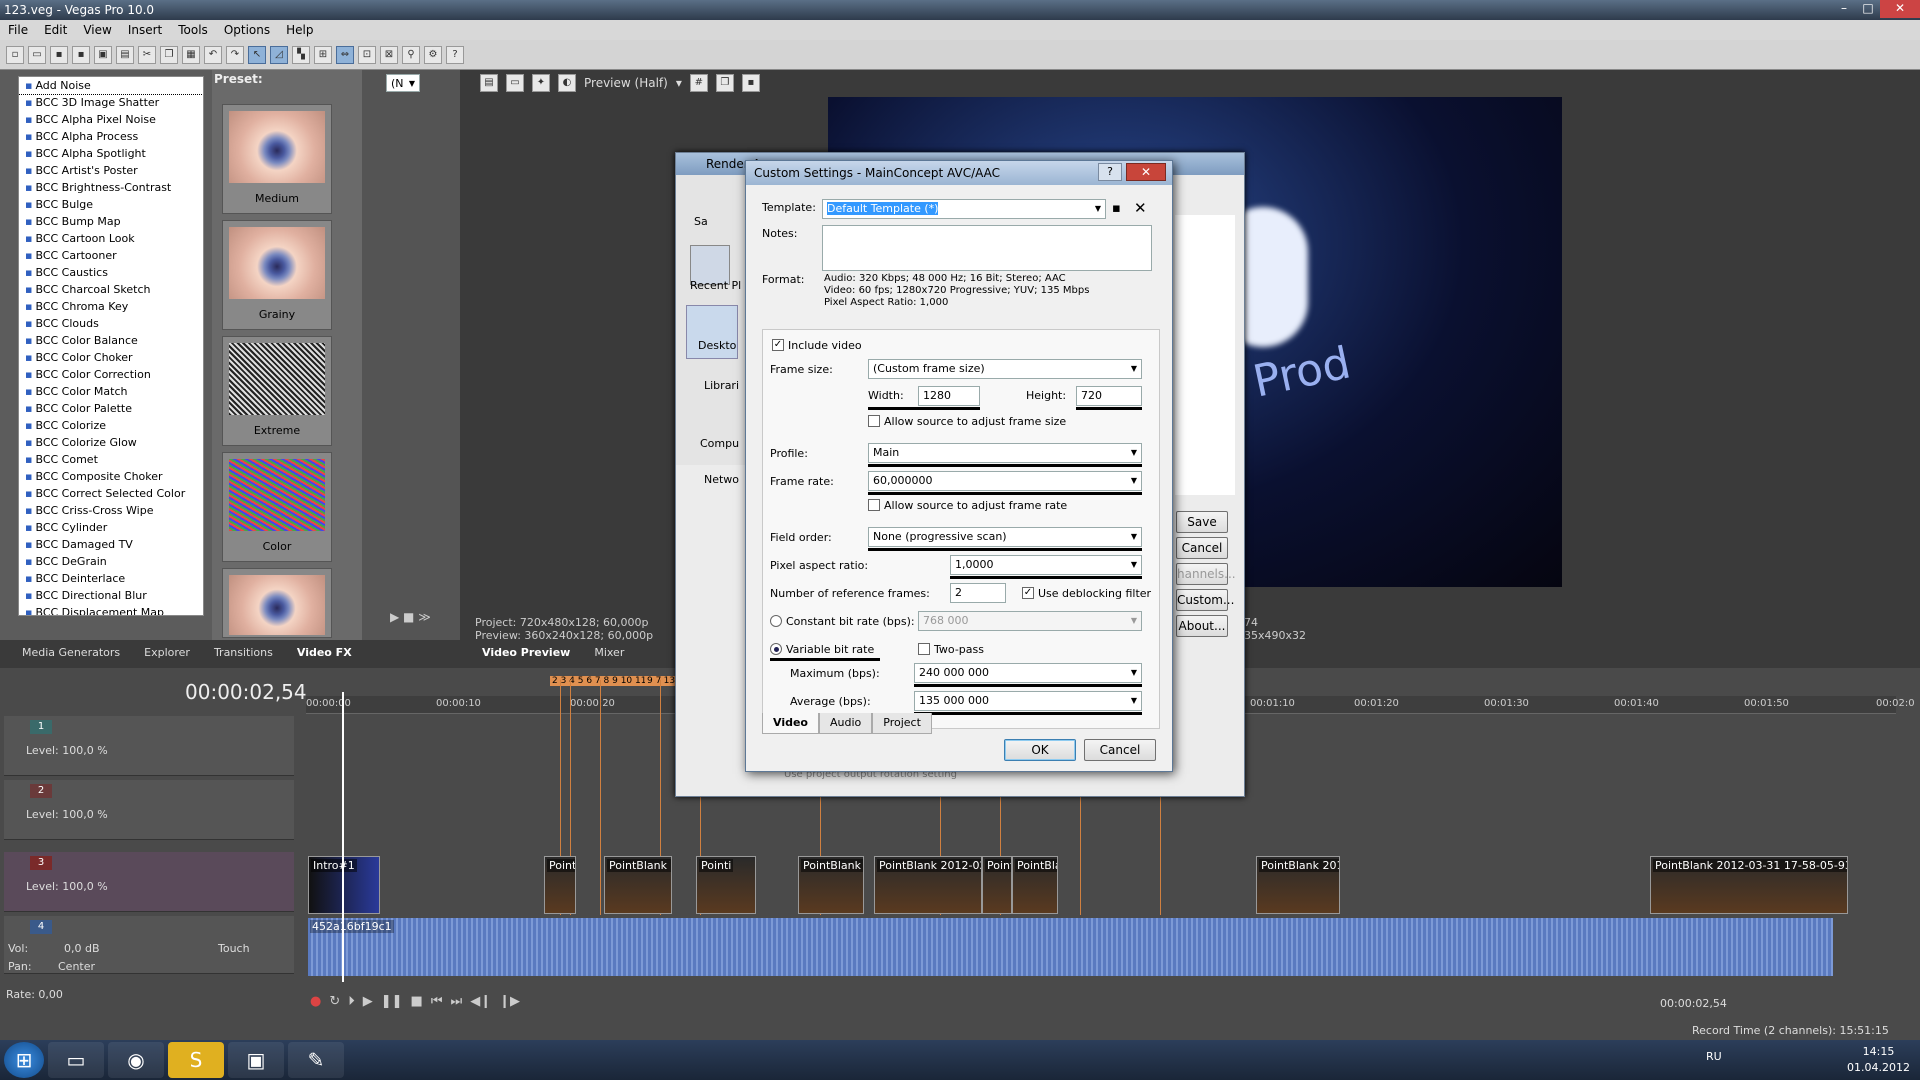 This screenshot has width=1920, height=1080. What do you see at coordinates (924, 649) in the screenshot?
I see `two-pass-checkbox` at bounding box center [924, 649].